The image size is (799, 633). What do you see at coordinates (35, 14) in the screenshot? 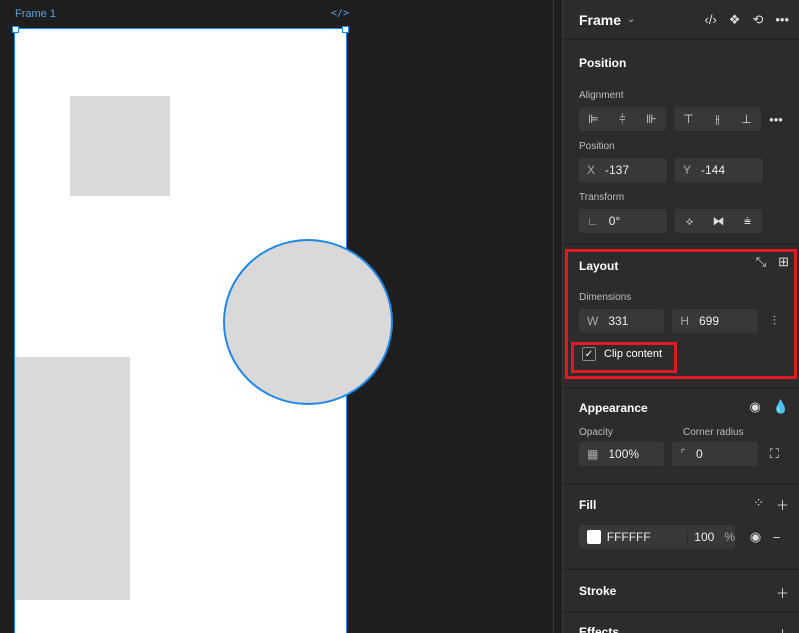
I see `frame-label: Frame 1` at bounding box center [35, 14].